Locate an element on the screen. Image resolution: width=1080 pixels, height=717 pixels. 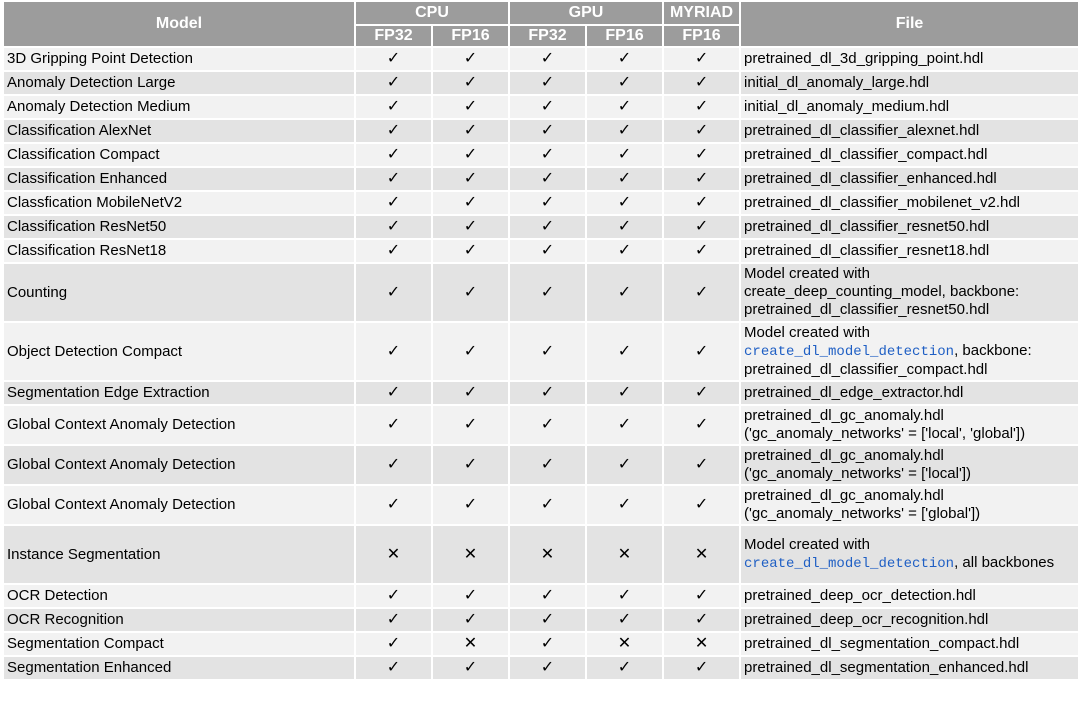
model-cell: Classfication MobileNetV2 is located at coordinates (179, 203).